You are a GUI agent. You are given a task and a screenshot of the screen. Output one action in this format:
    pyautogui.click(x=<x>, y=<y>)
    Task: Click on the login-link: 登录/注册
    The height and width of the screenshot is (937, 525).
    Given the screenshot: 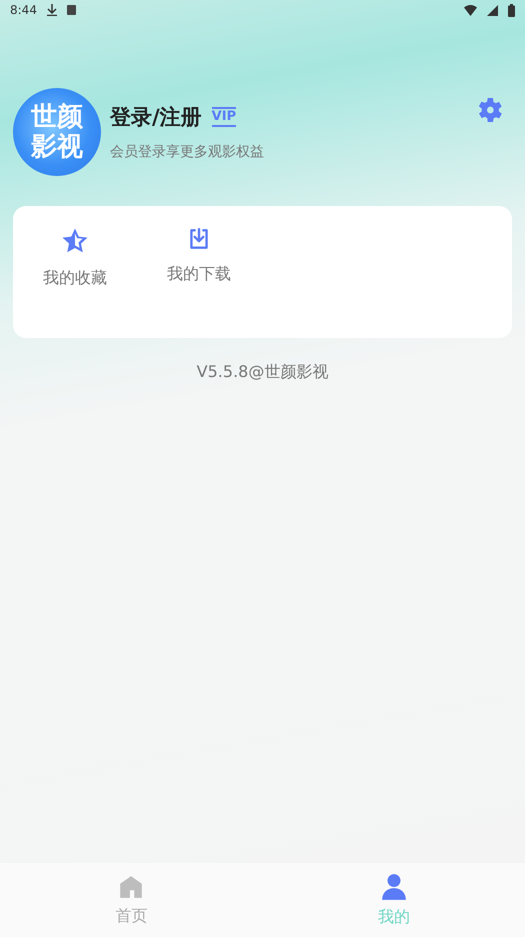 What is the action you would take?
    pyautogui.click(x=156, y=117)
    